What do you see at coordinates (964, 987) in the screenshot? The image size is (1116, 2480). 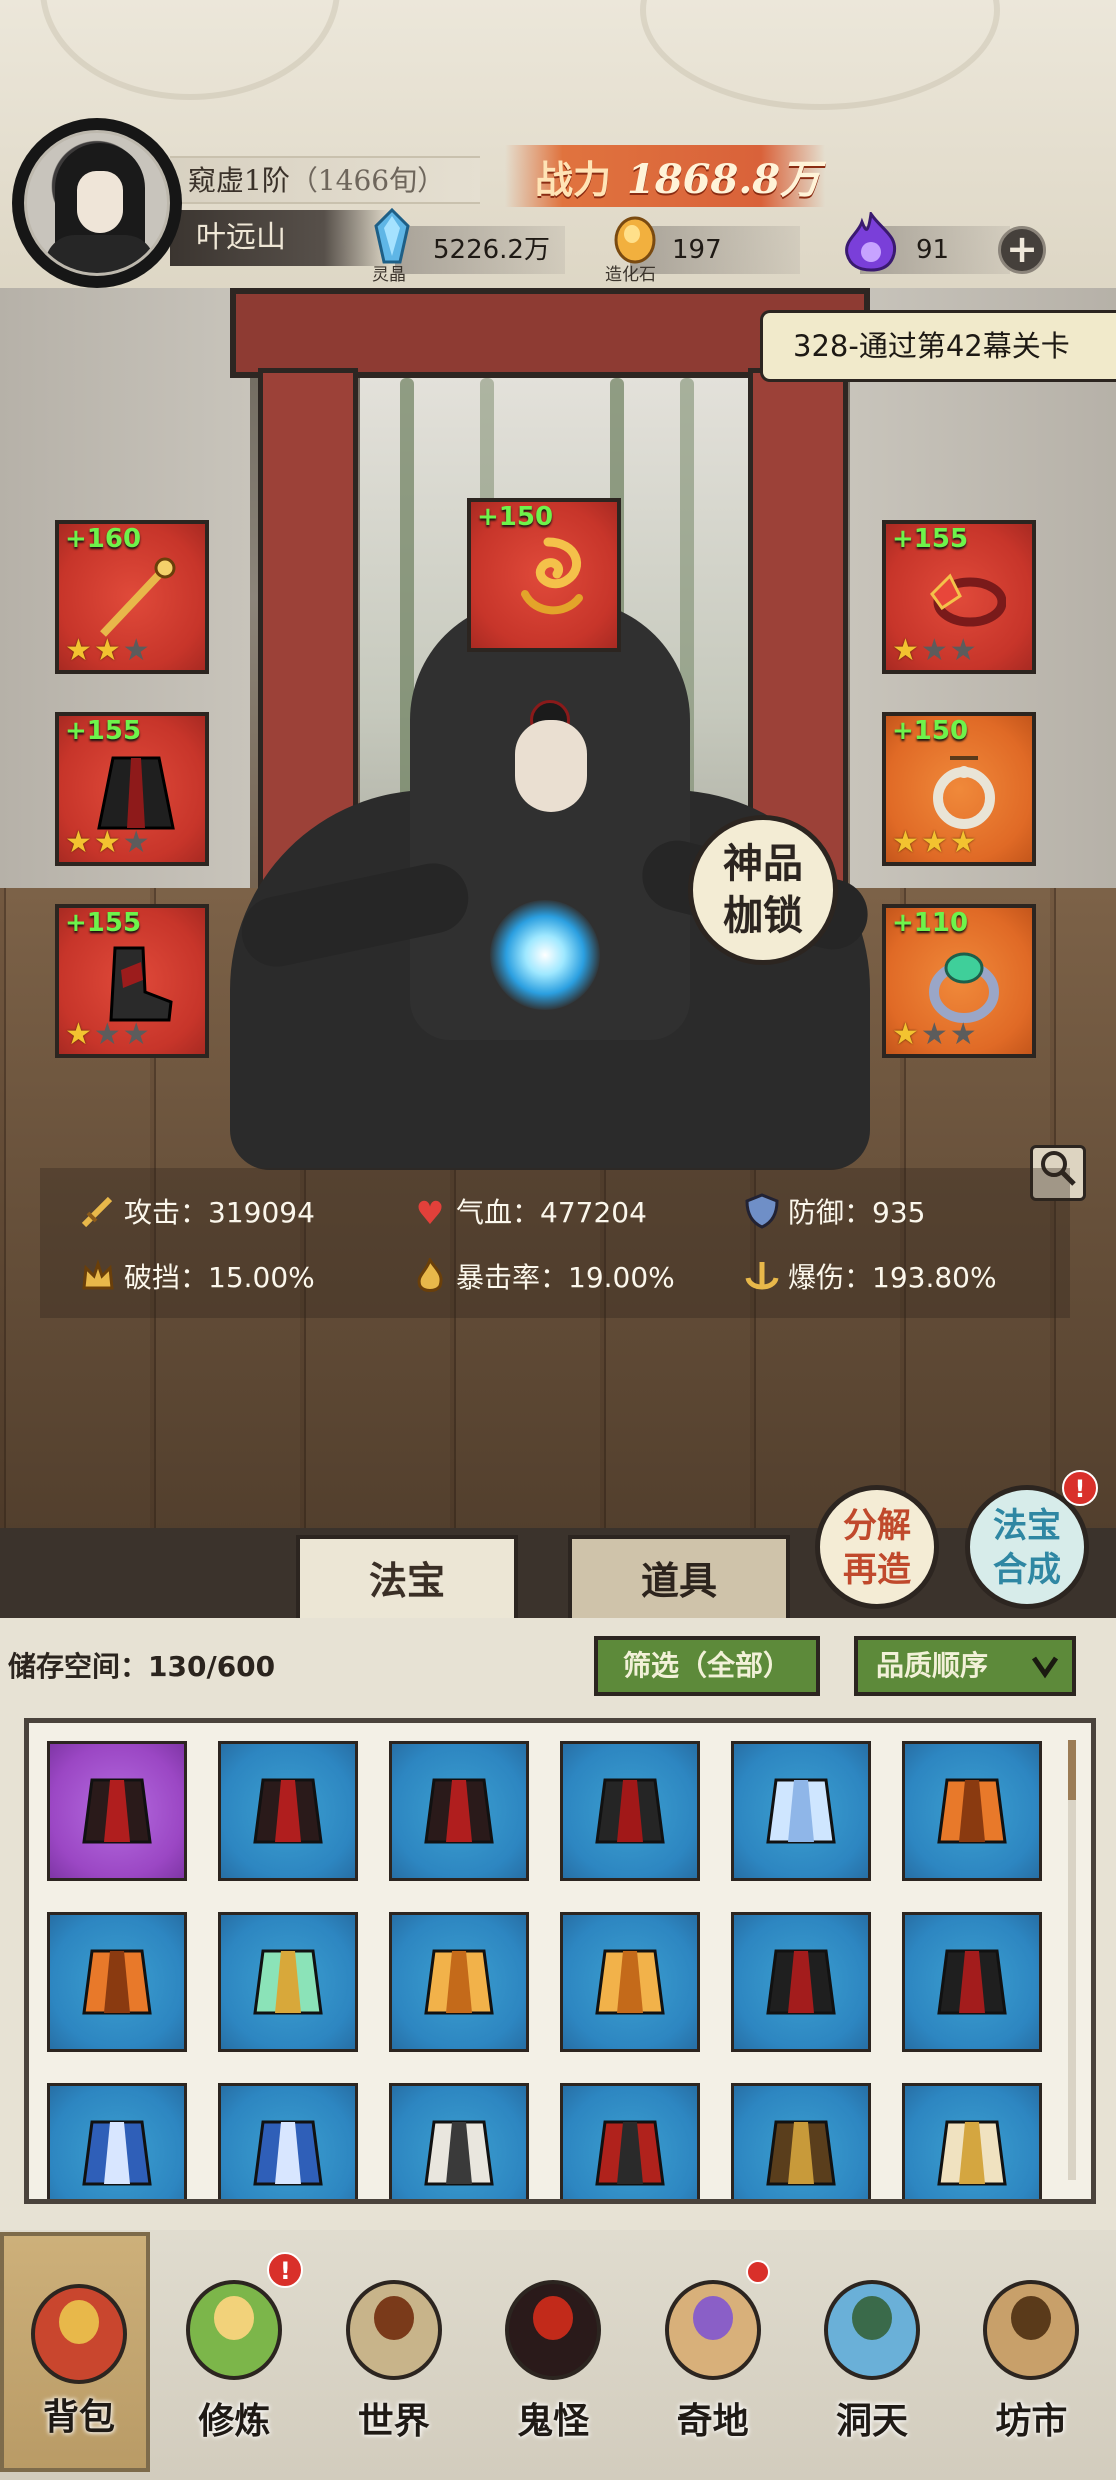 I see `emerald-ring-icon` at bounding box center [964, 987].